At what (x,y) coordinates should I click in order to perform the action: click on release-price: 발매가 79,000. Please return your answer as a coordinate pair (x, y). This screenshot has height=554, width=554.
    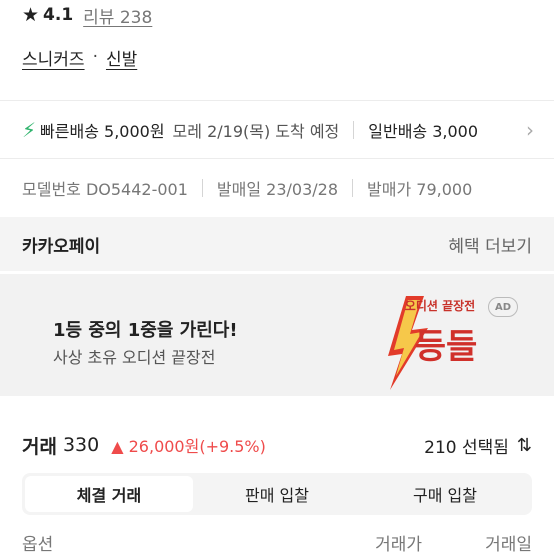
    Looking at the image, I should click on (420, 189).